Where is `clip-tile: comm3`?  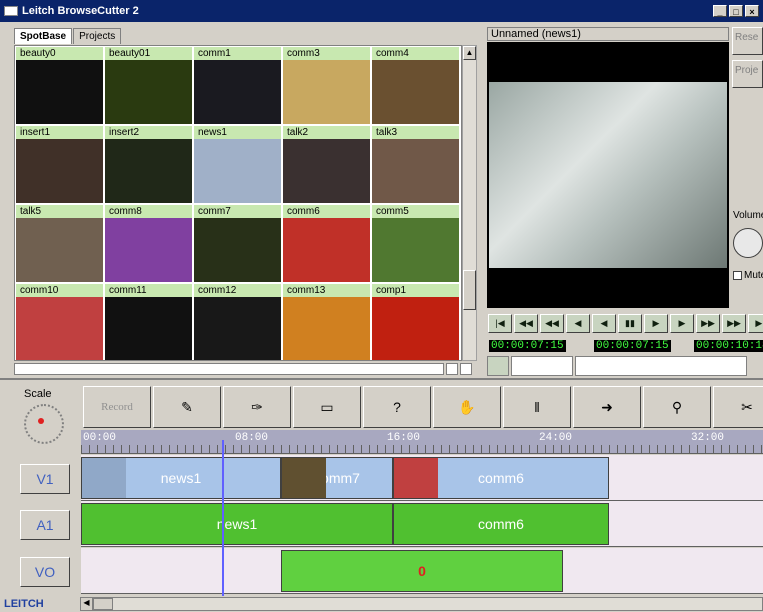
clip-tile: comm3 is located at coordinates (326, 85).